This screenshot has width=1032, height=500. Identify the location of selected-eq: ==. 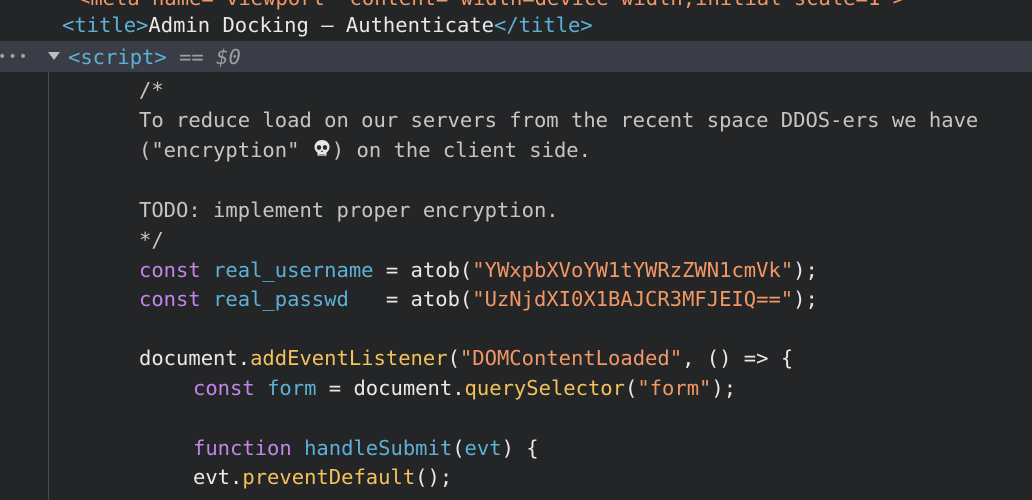
(191, 57).